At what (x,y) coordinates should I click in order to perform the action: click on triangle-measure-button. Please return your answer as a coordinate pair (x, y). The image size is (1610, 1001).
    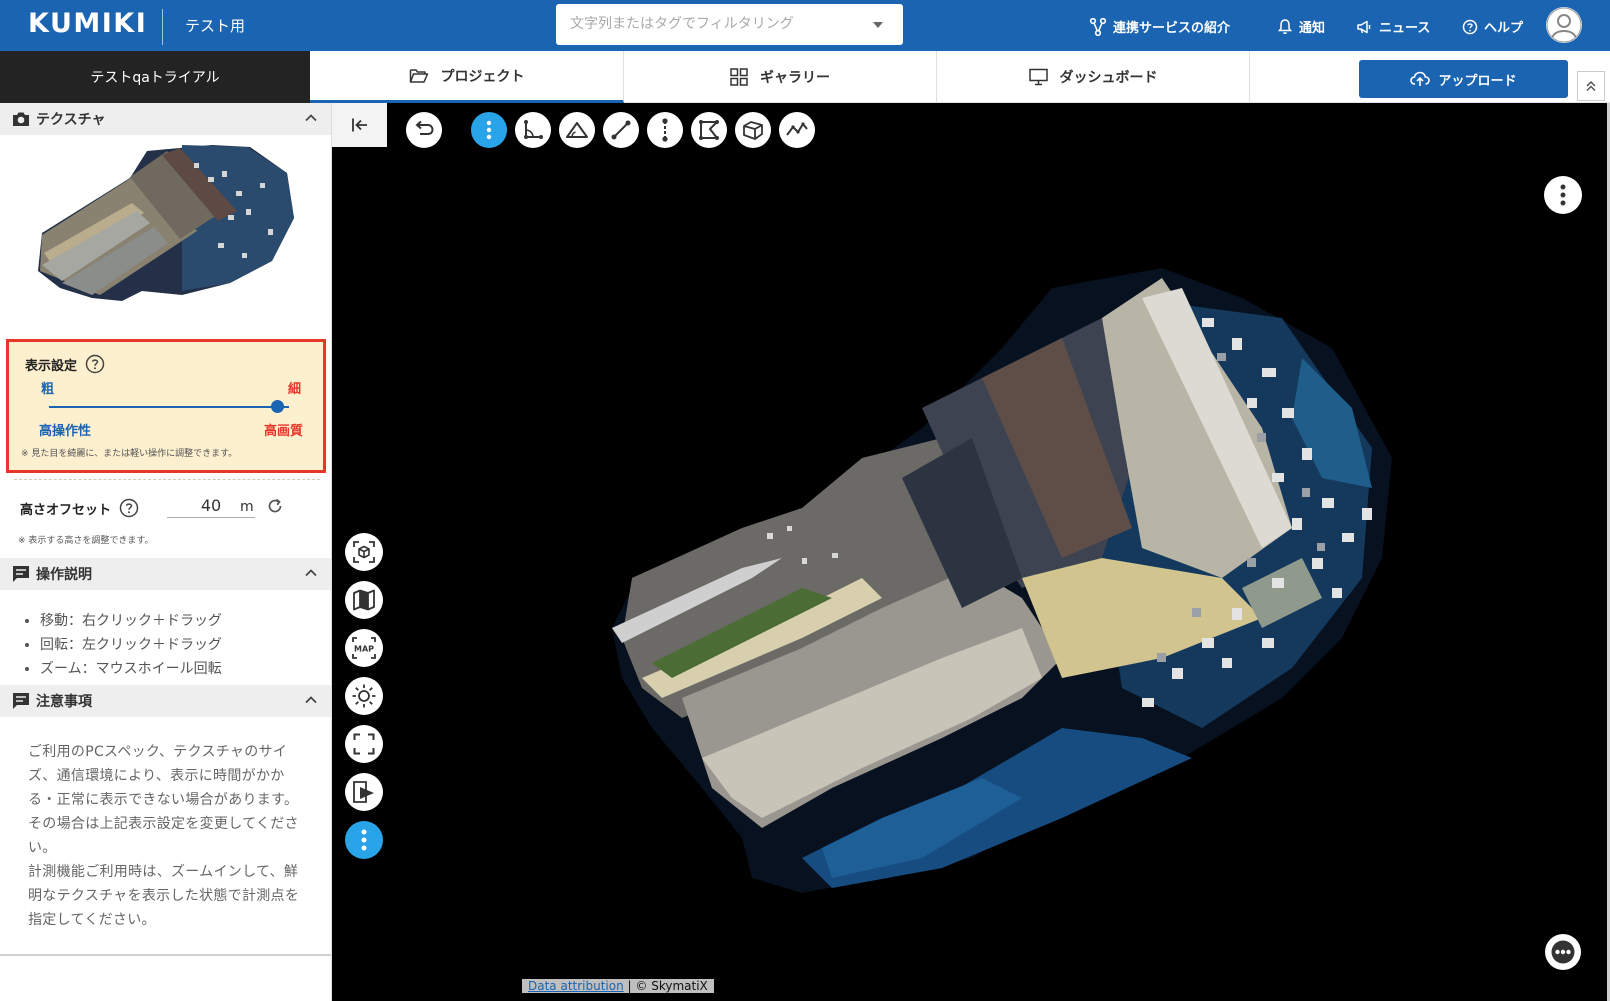
    Looking at the image, I should click on (577, 130).